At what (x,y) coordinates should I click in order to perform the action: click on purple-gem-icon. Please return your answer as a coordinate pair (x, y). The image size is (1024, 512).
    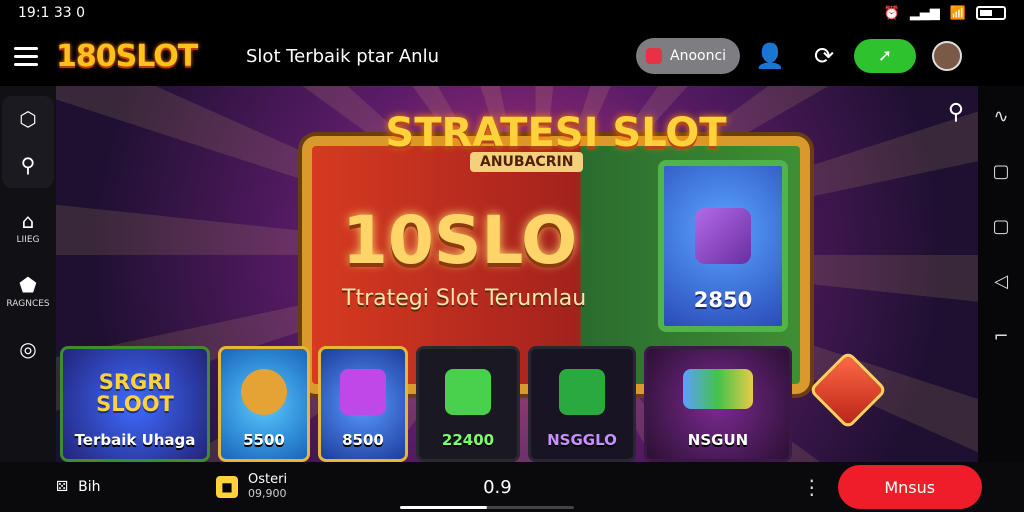
    Looking at the image, I should click on (363, 392).